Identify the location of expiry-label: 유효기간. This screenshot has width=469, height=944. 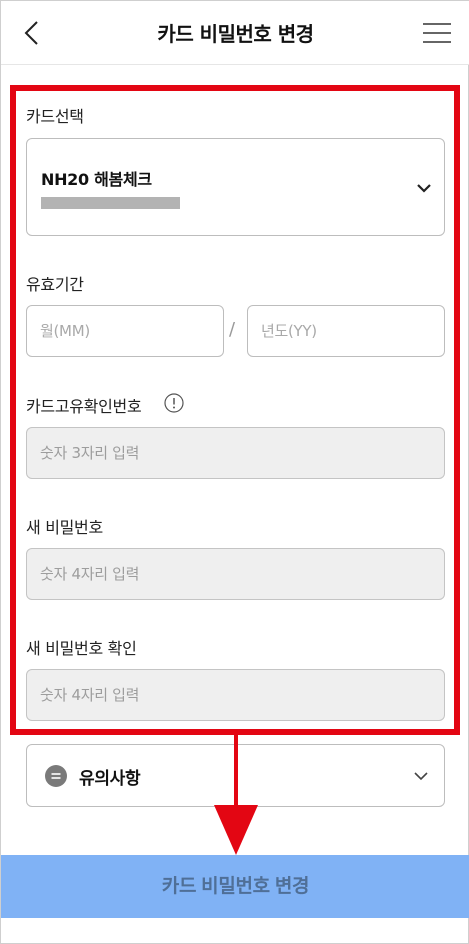
(55, 284).